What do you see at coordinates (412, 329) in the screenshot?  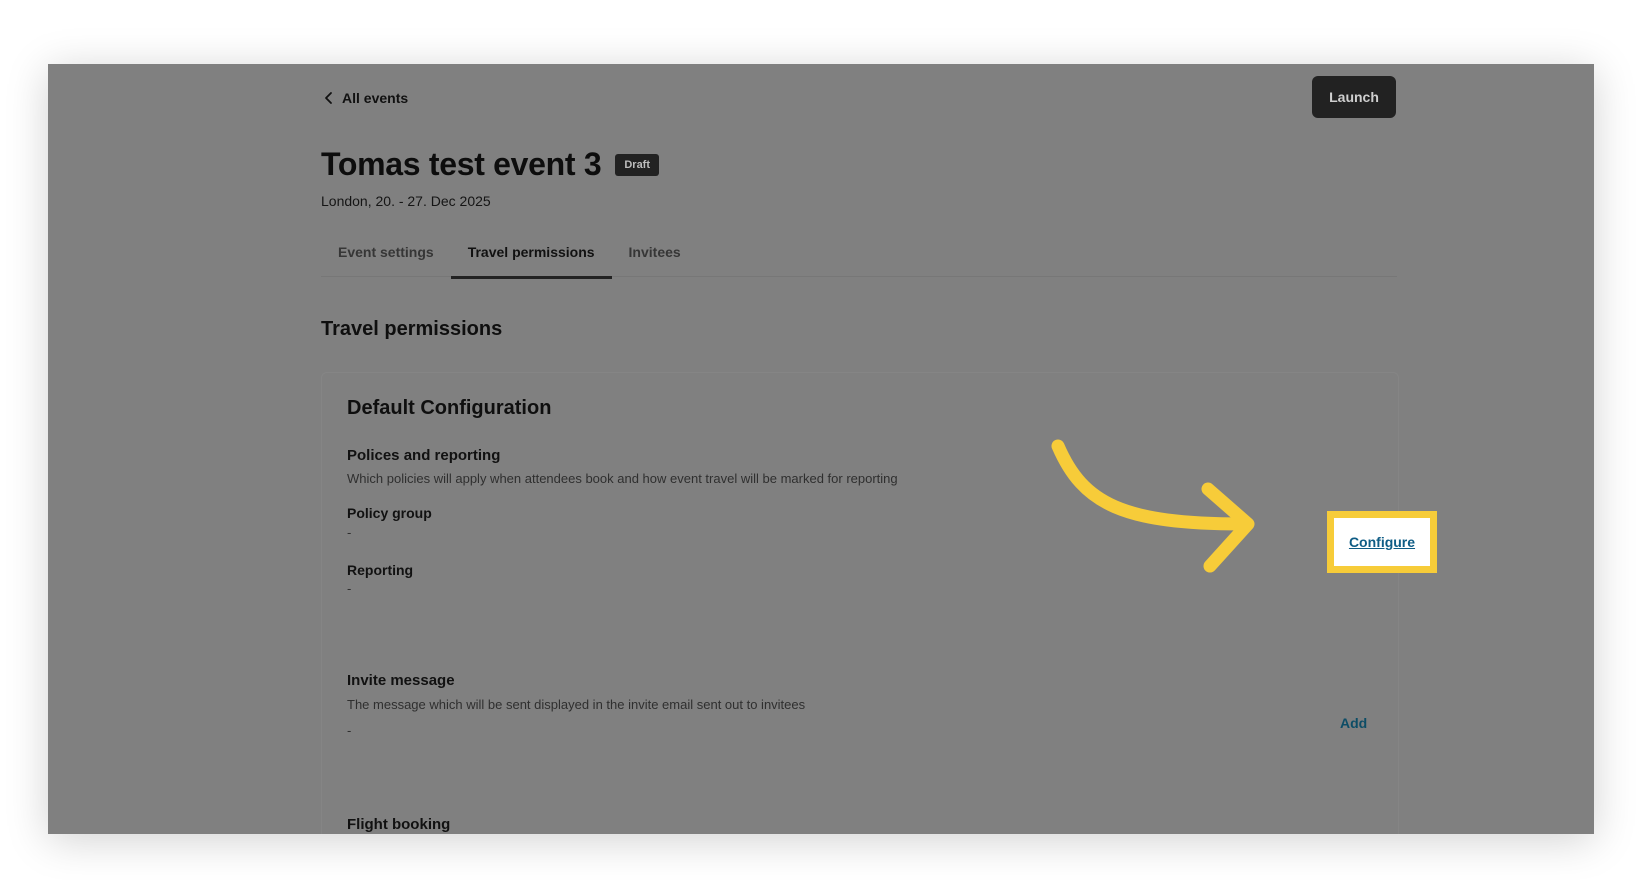 I see `section-heading: Travel permissions` at bounding box center [412, 329].